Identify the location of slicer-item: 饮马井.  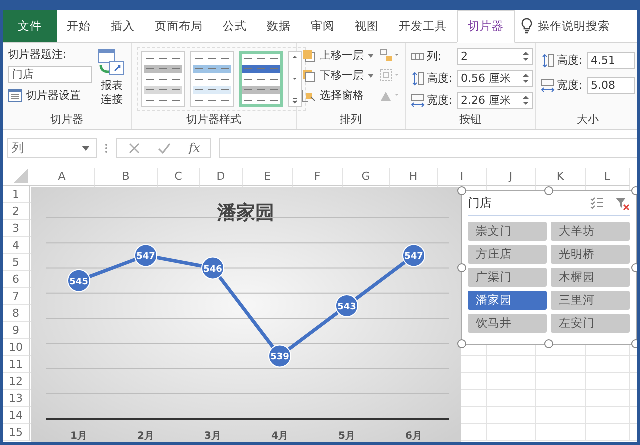
(507, 323).